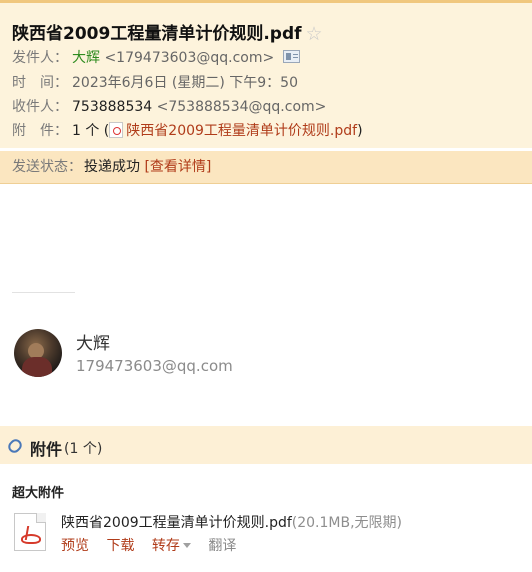  What do you see at coordinates (40, 58) in the screenshot?
I see `from-label: 发件人：` at bounding box center [40, 58].